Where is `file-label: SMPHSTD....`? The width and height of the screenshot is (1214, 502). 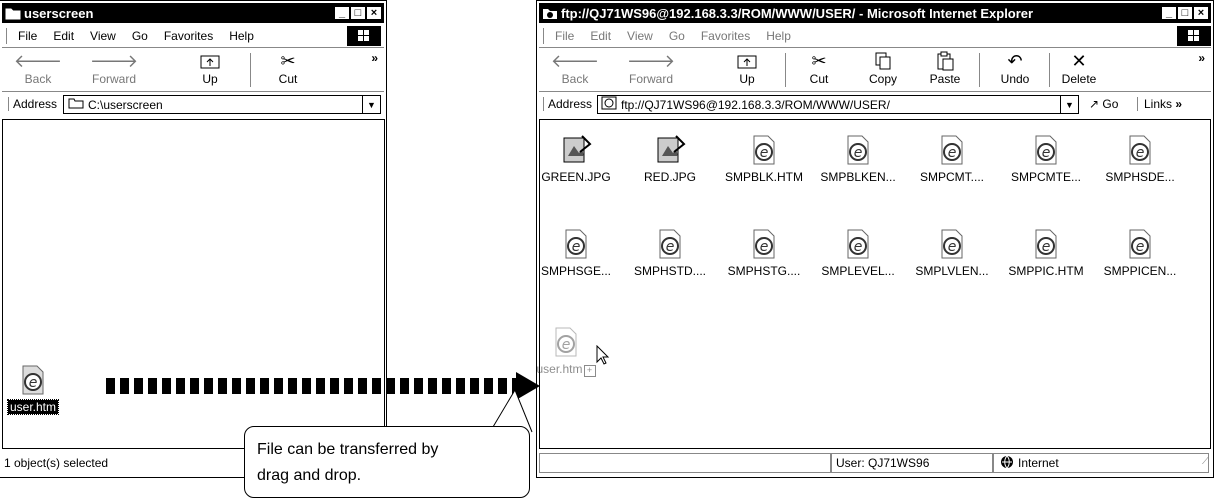 file-label: SMPHSTD.... is located at coordinates (669, 271).